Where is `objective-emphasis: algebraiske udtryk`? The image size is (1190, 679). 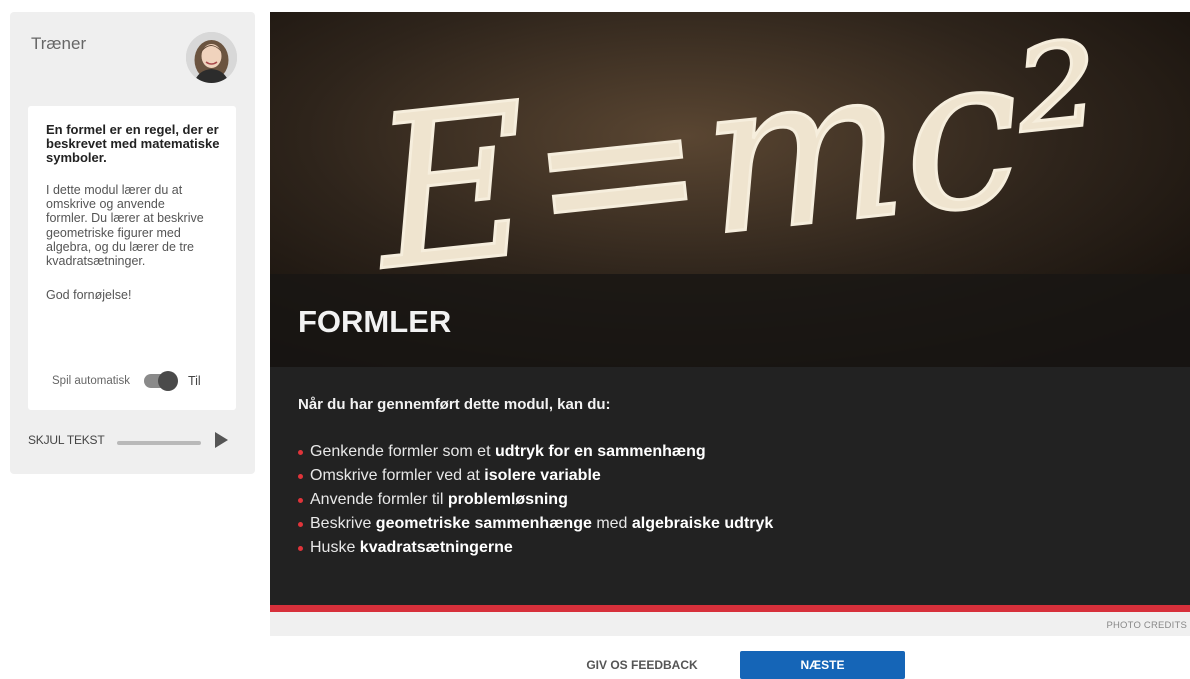 objective-emphasis: algebraiske udtryk is located at coordinates (702, 523).